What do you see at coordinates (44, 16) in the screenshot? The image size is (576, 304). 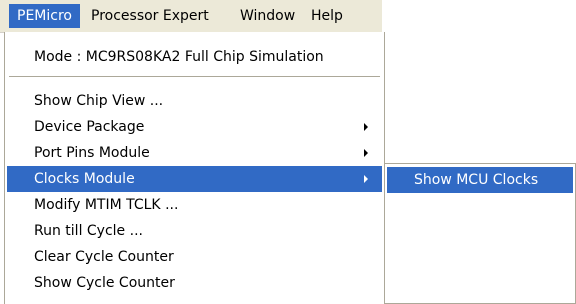 I see `menubar-pemicro: PEMicro` at bounding box center [44, 16].